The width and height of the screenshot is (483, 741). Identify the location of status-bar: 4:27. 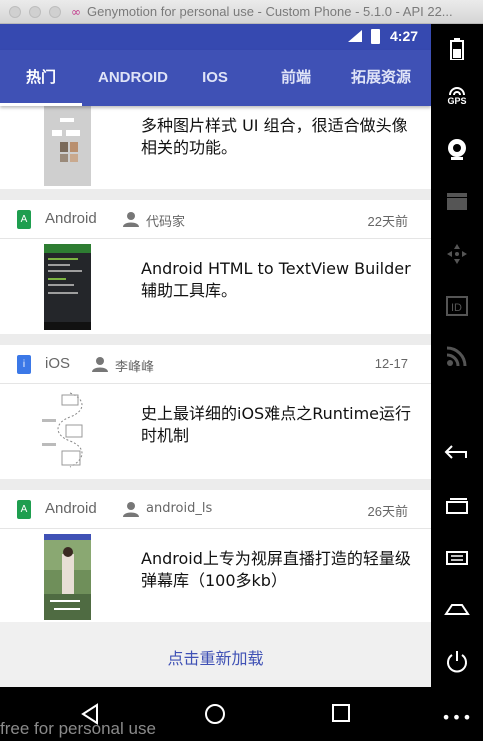
(215, 37).